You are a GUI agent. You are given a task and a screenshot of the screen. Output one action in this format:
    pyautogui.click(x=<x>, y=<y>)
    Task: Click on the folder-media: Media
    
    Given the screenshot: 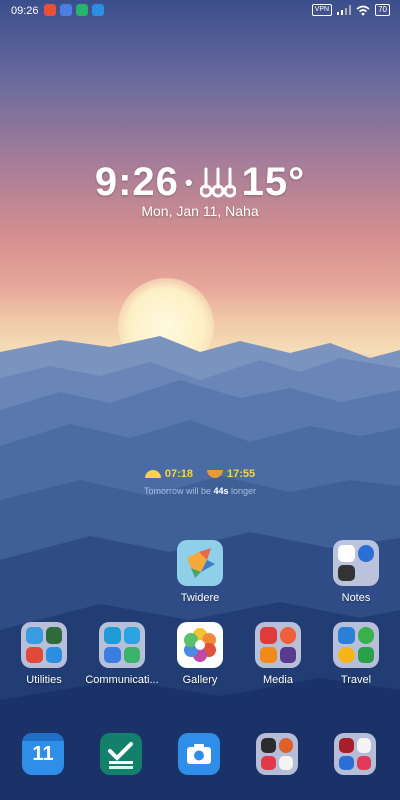 What is the action you would take?
    pyautogui.click(x=278, y=654)
    